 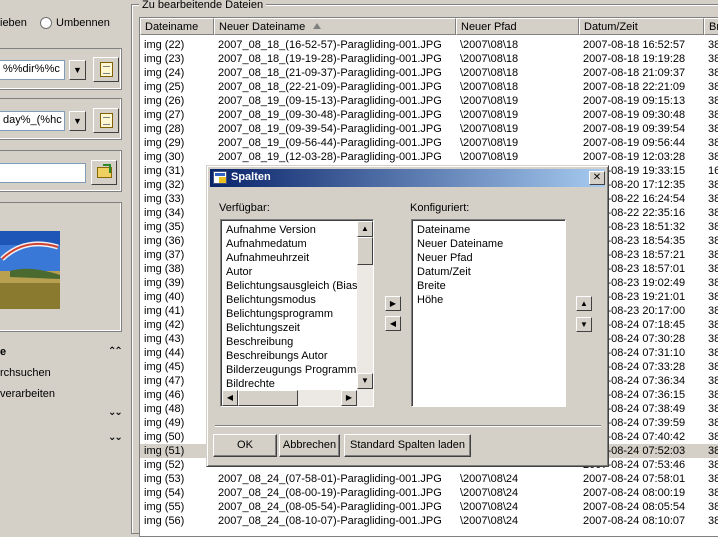 What do you see at coordinates (279, 314) in the screenshot?
I see `available-list-item: Belichtungsprogramm` at bounding box center [279, 314].